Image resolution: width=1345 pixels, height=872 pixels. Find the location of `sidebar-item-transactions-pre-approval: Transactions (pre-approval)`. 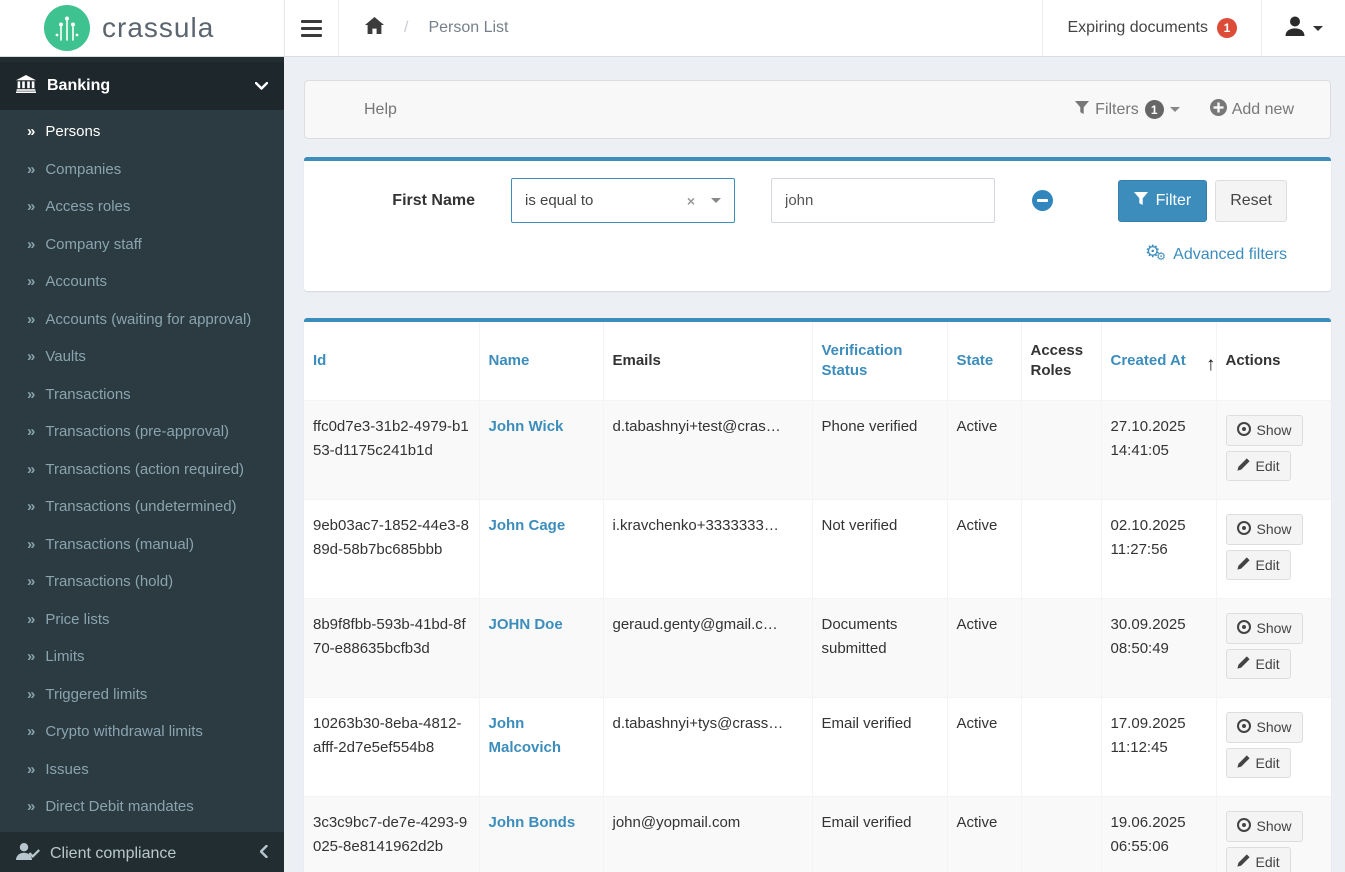

sidebar-item-transactions-pre-approval: Transactions (pre-approval) is located at coordinates (142, 432).